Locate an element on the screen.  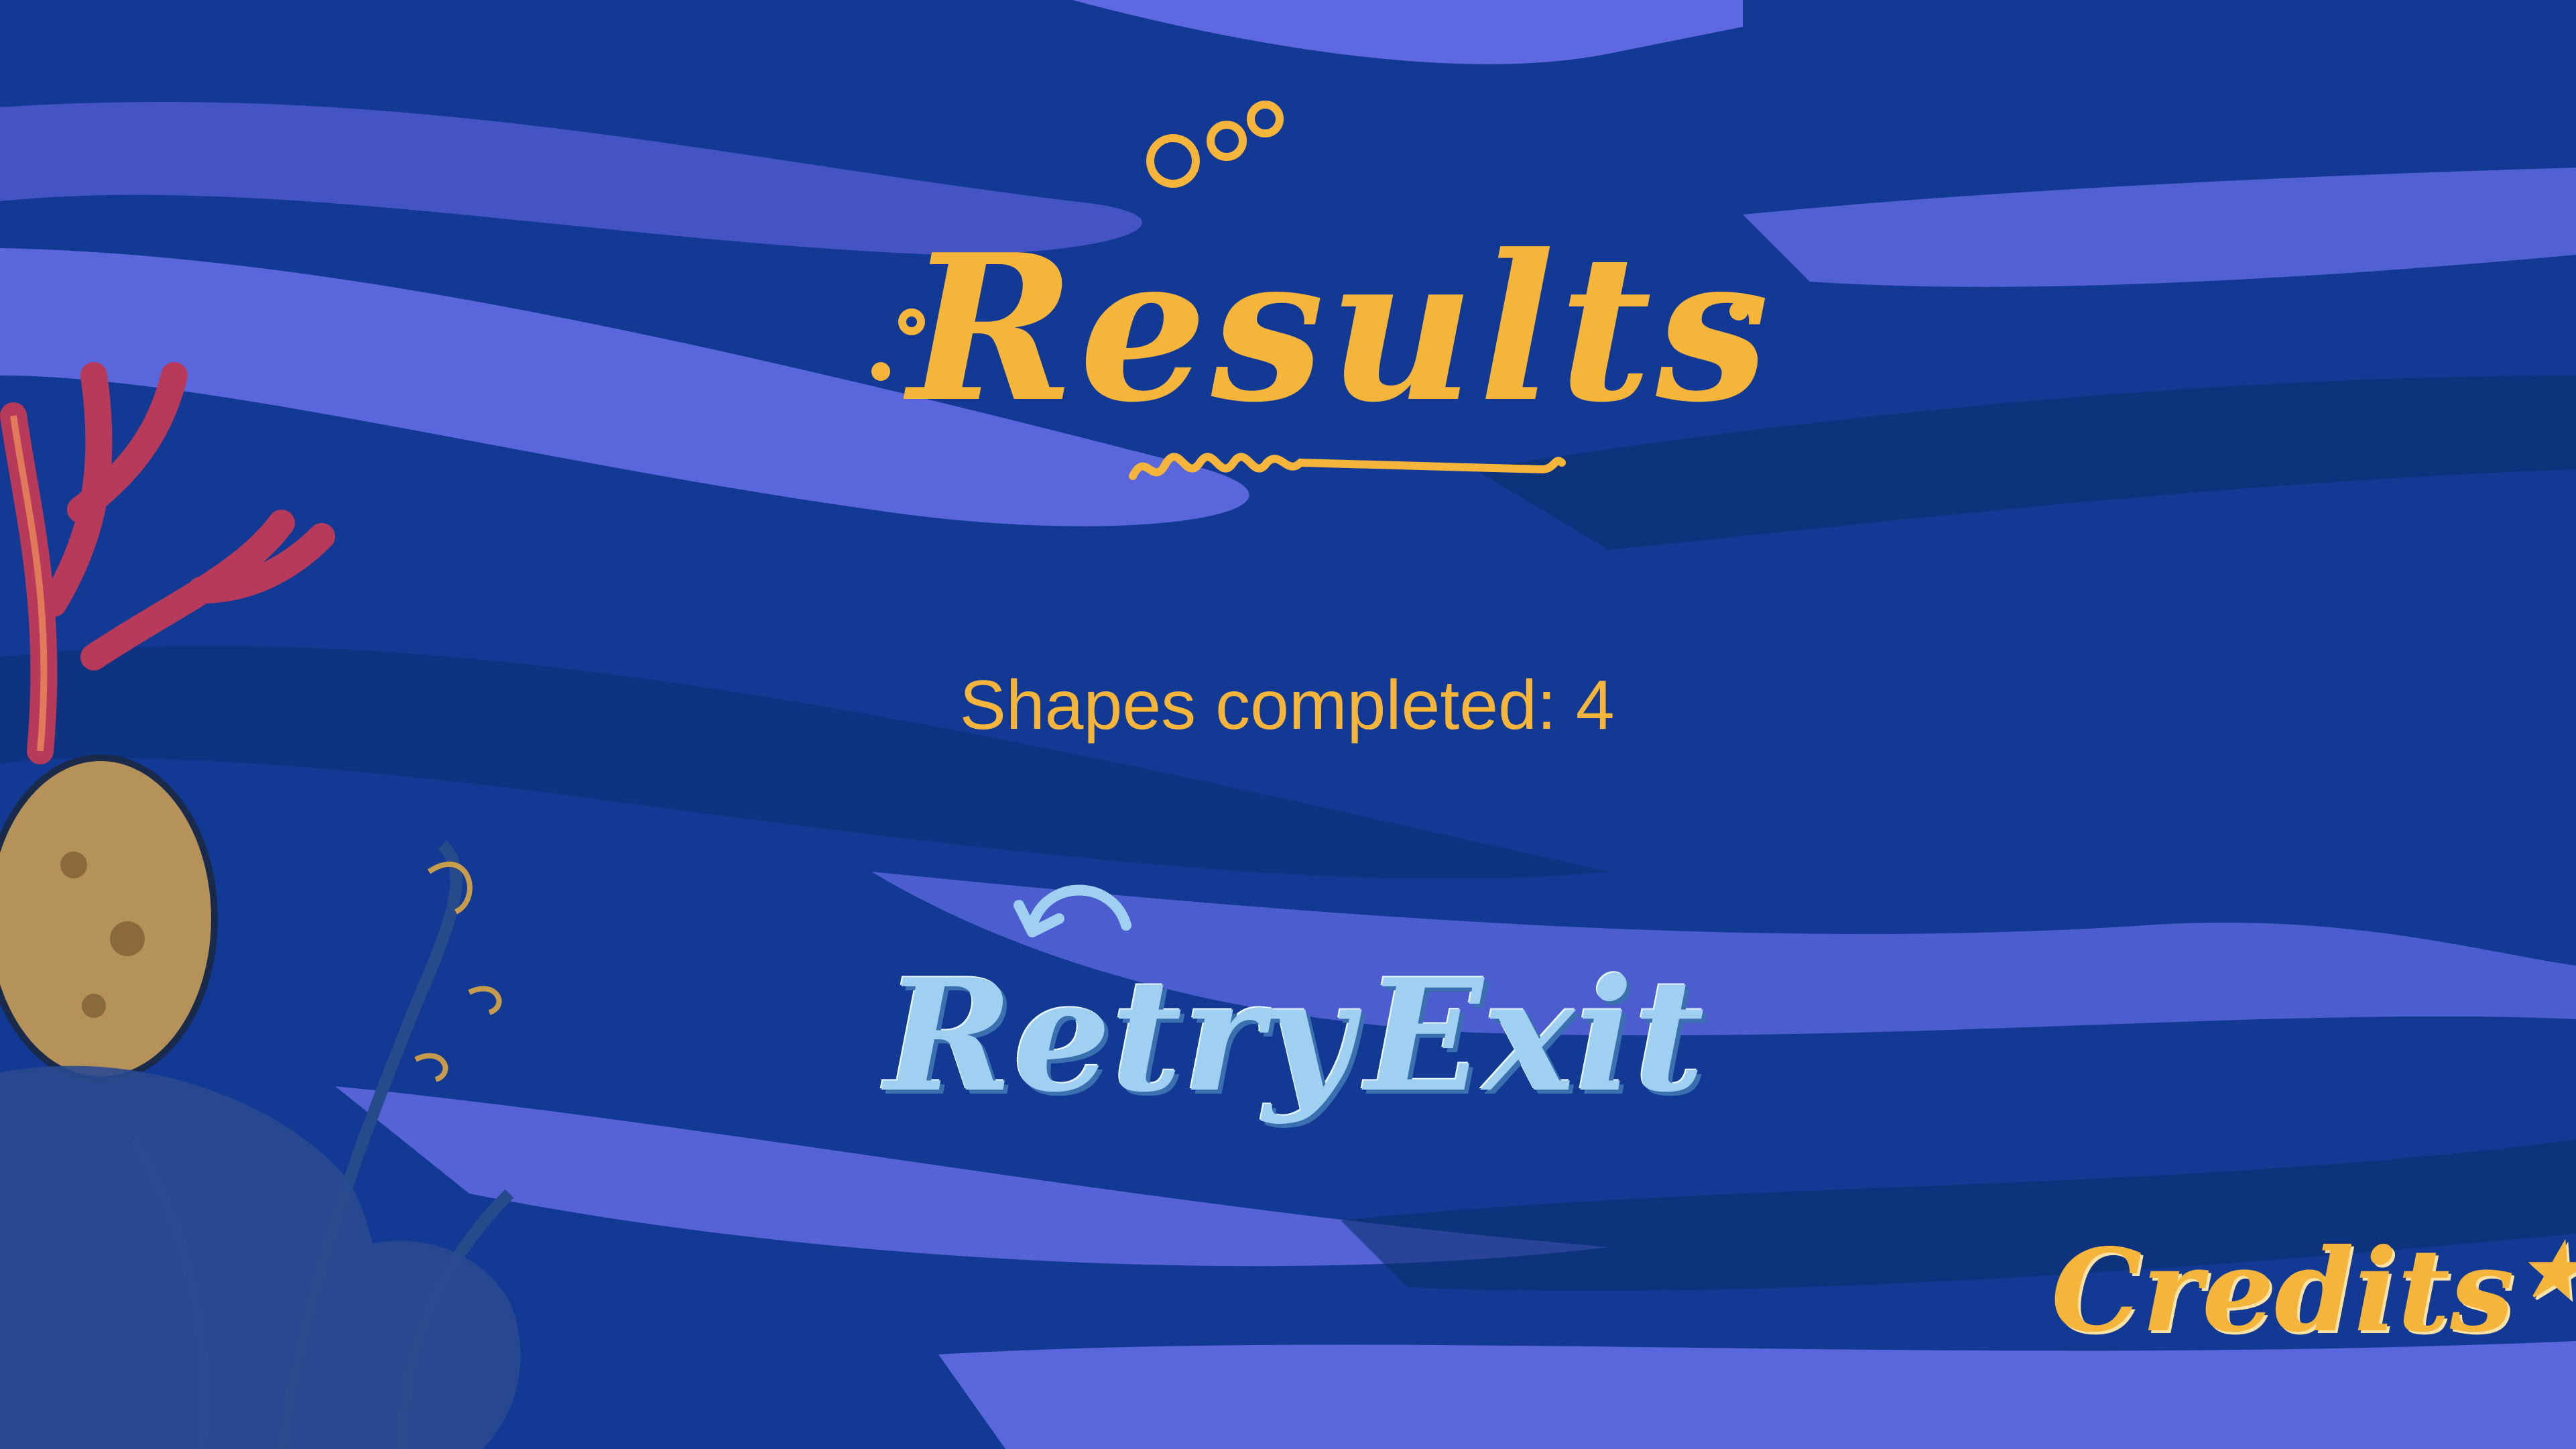
star-icon: ★ is located at coordinates (2547, 1271).